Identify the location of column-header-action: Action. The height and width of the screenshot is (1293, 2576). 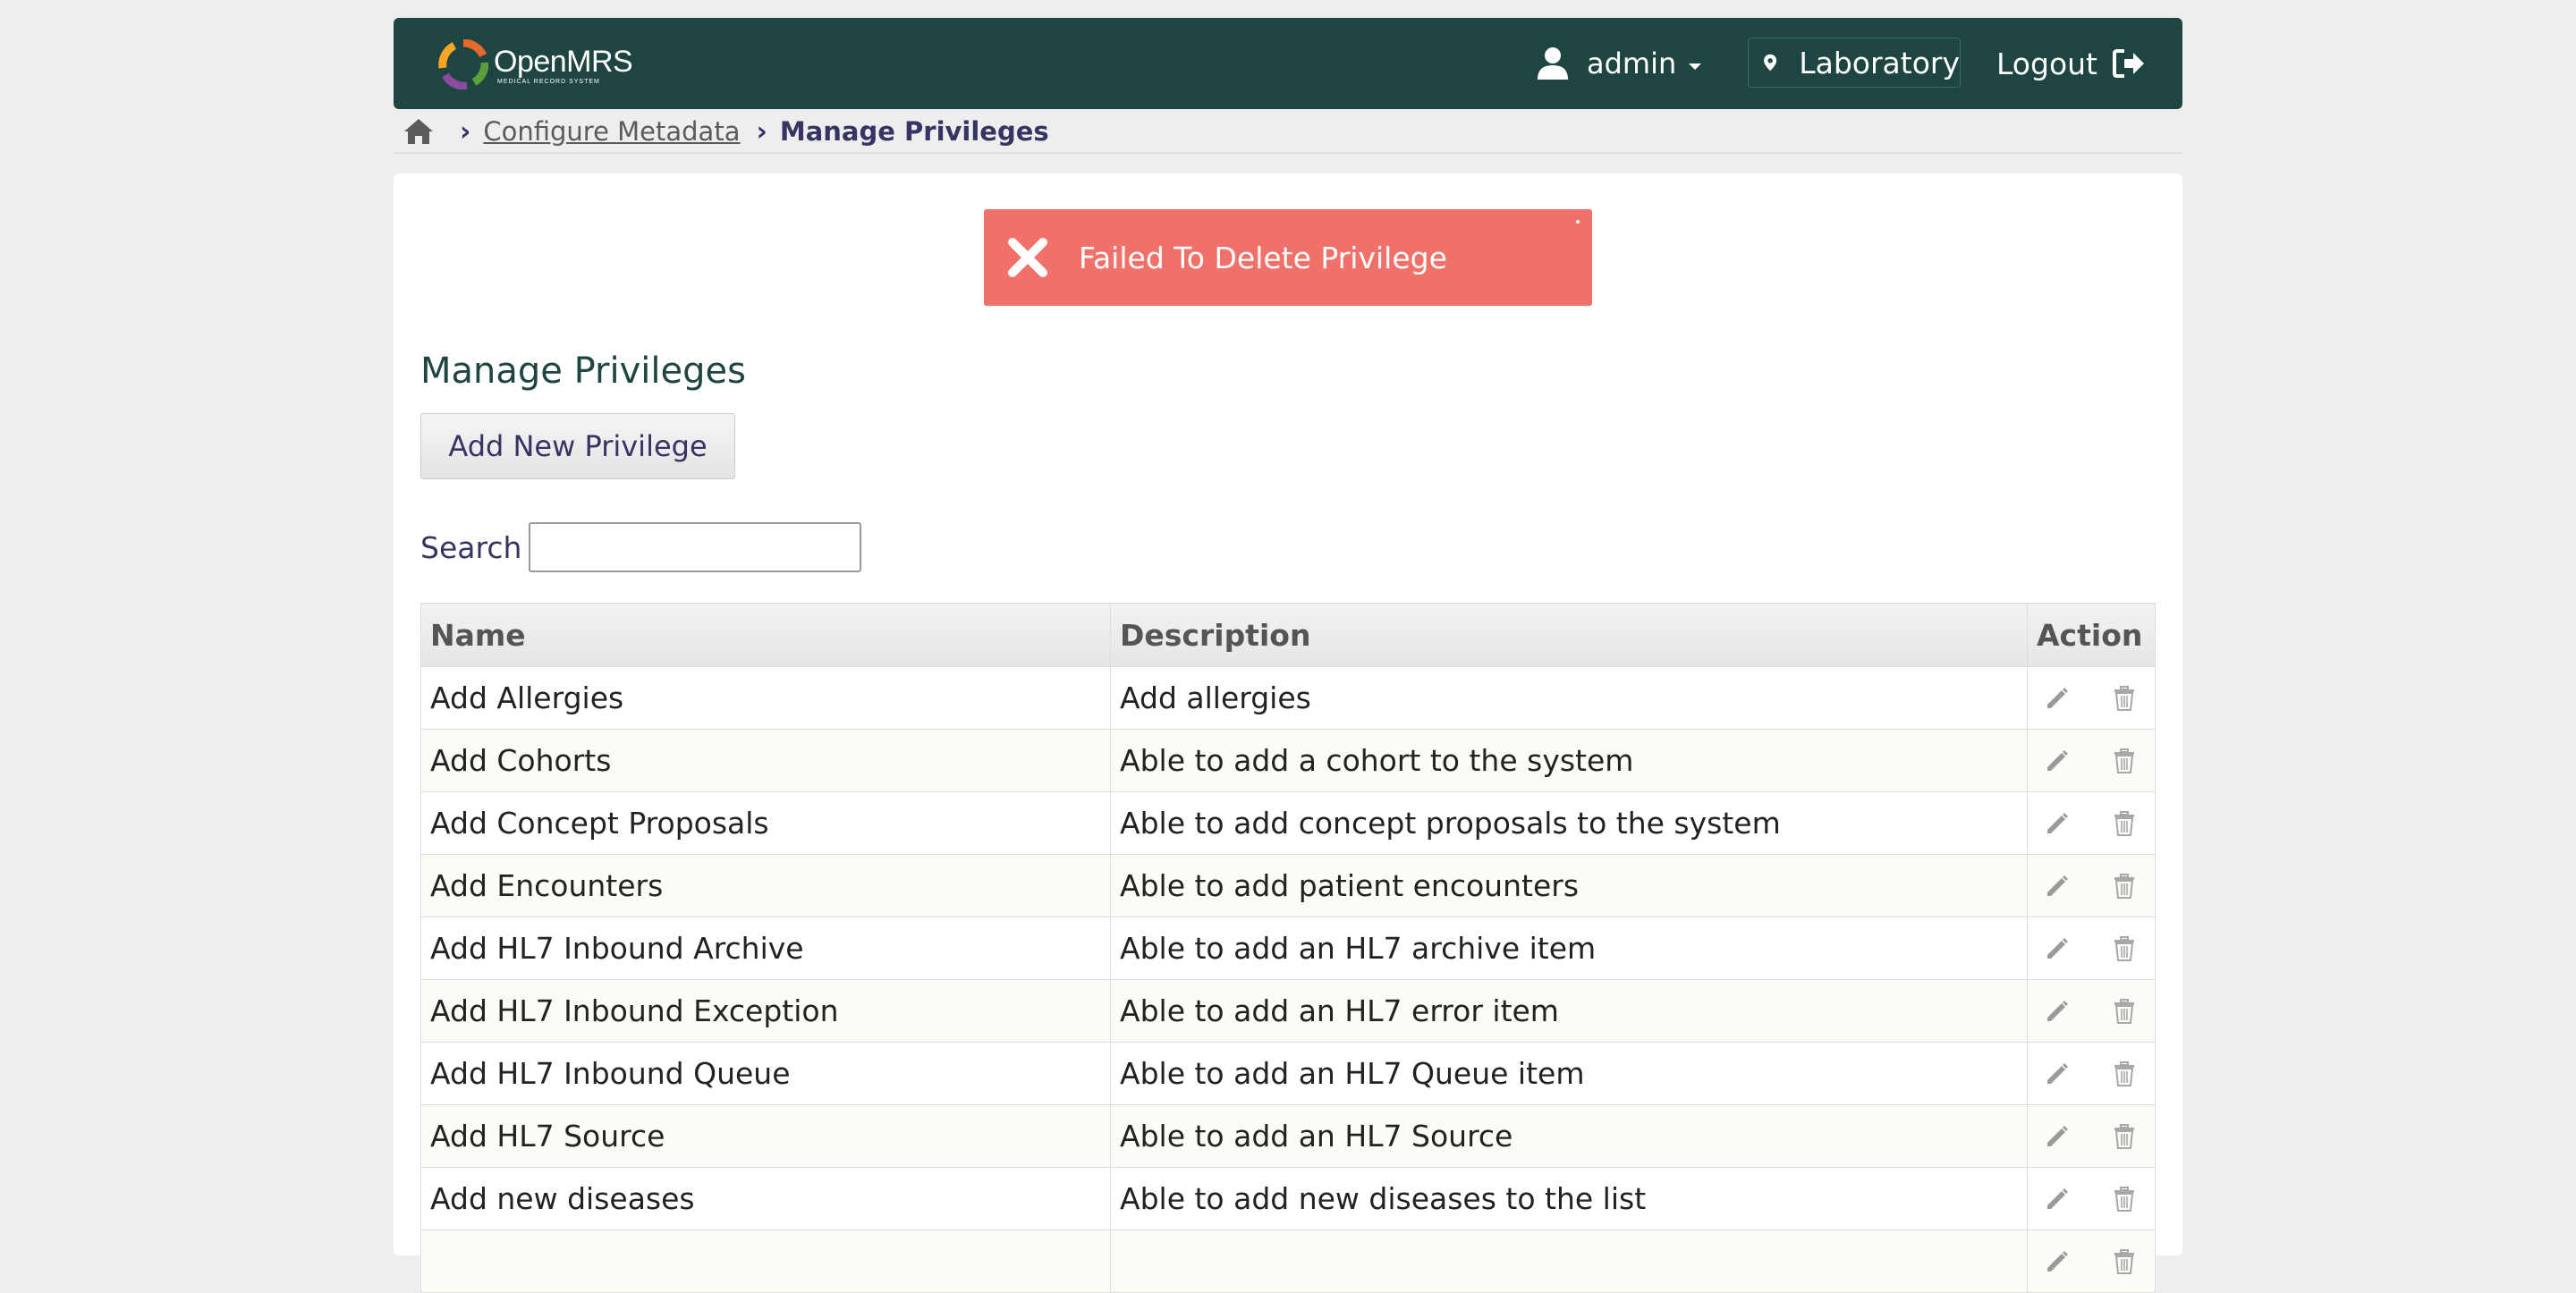
(2091, 635).